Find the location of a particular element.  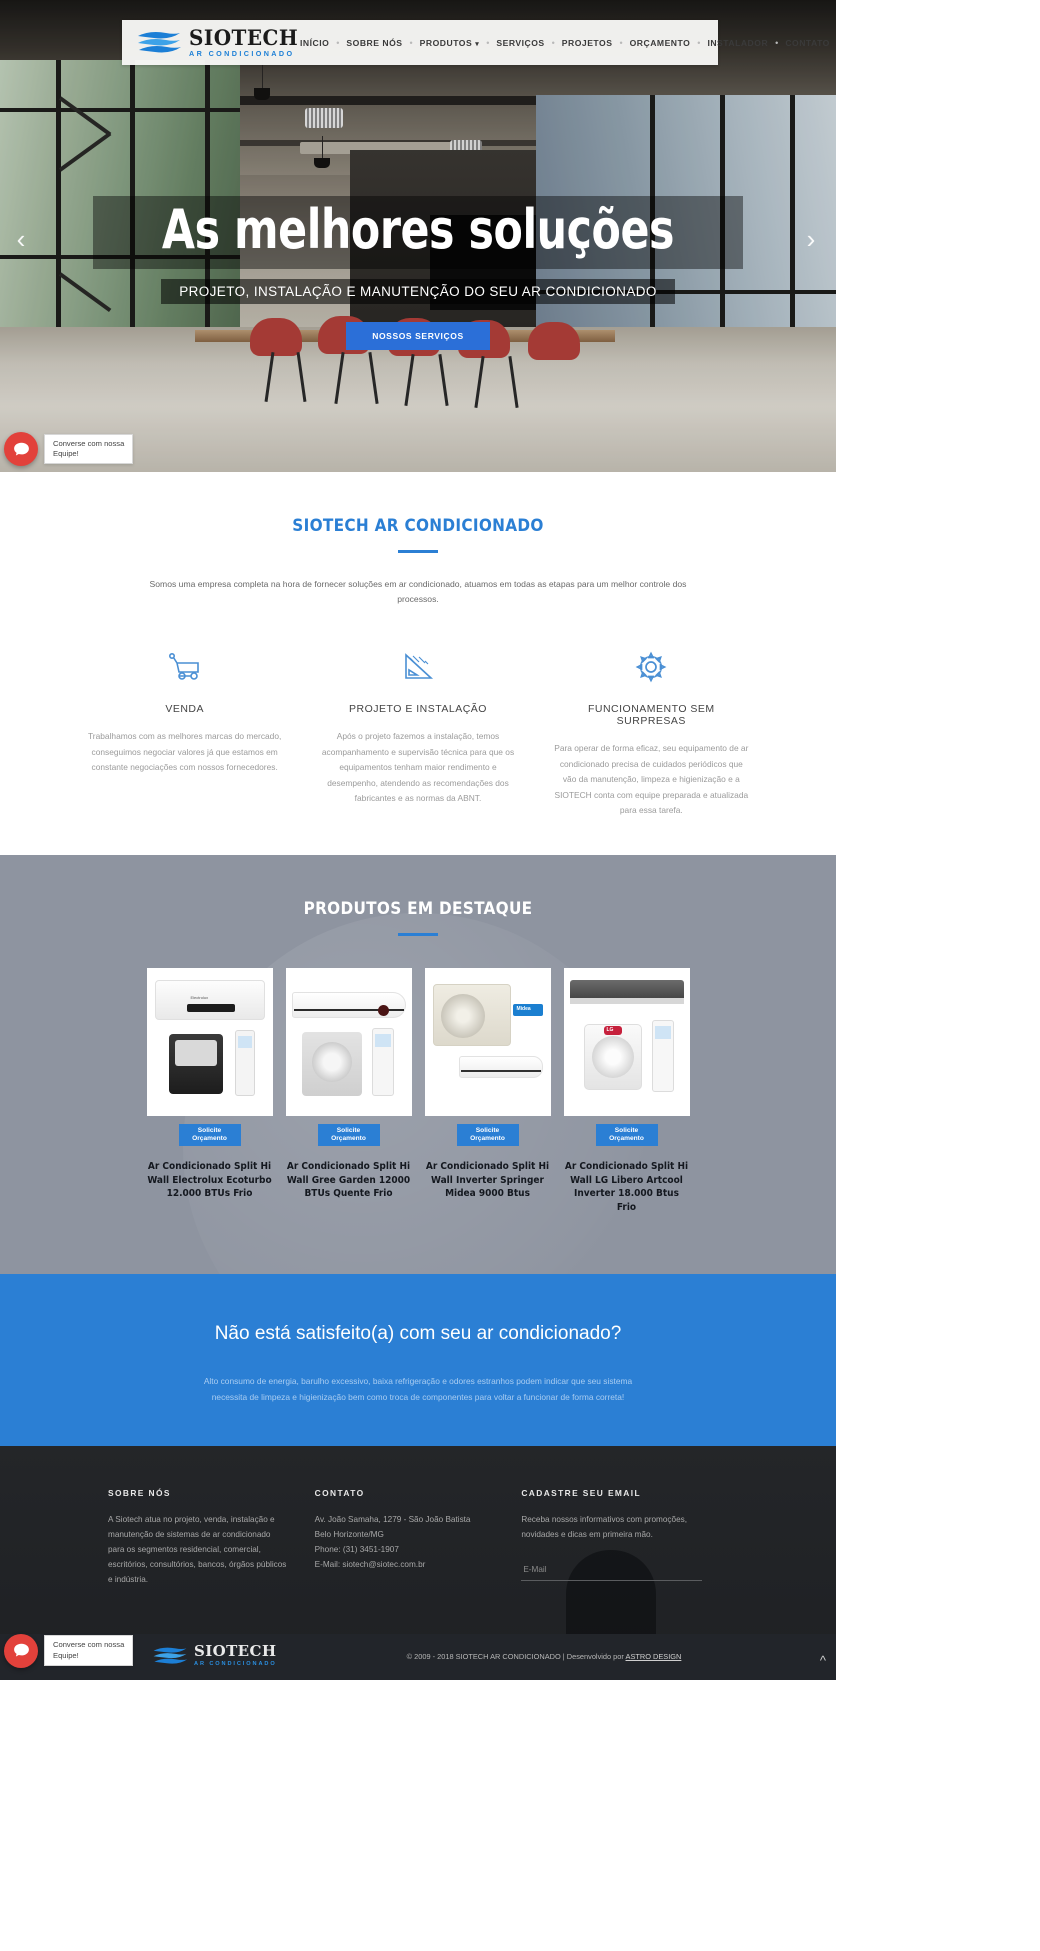

service-title-funcionamento: FUNCIONAMENTO SEM SURPRESAS is located at coordinates (651, 715).